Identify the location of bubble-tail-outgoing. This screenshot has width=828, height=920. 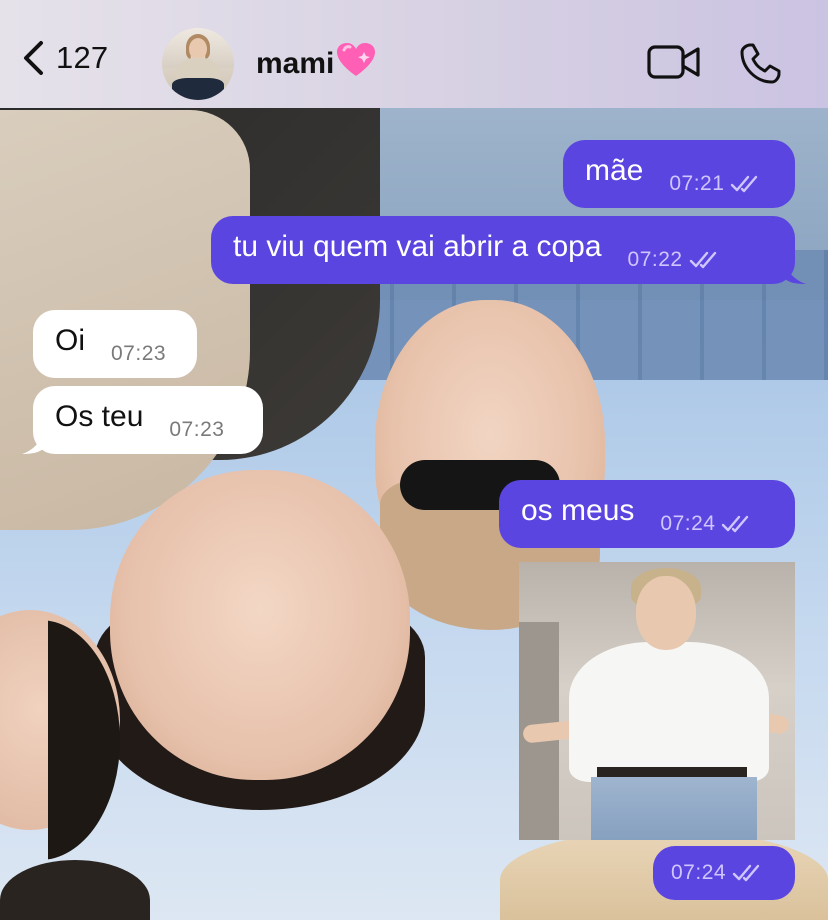
(795, 273).